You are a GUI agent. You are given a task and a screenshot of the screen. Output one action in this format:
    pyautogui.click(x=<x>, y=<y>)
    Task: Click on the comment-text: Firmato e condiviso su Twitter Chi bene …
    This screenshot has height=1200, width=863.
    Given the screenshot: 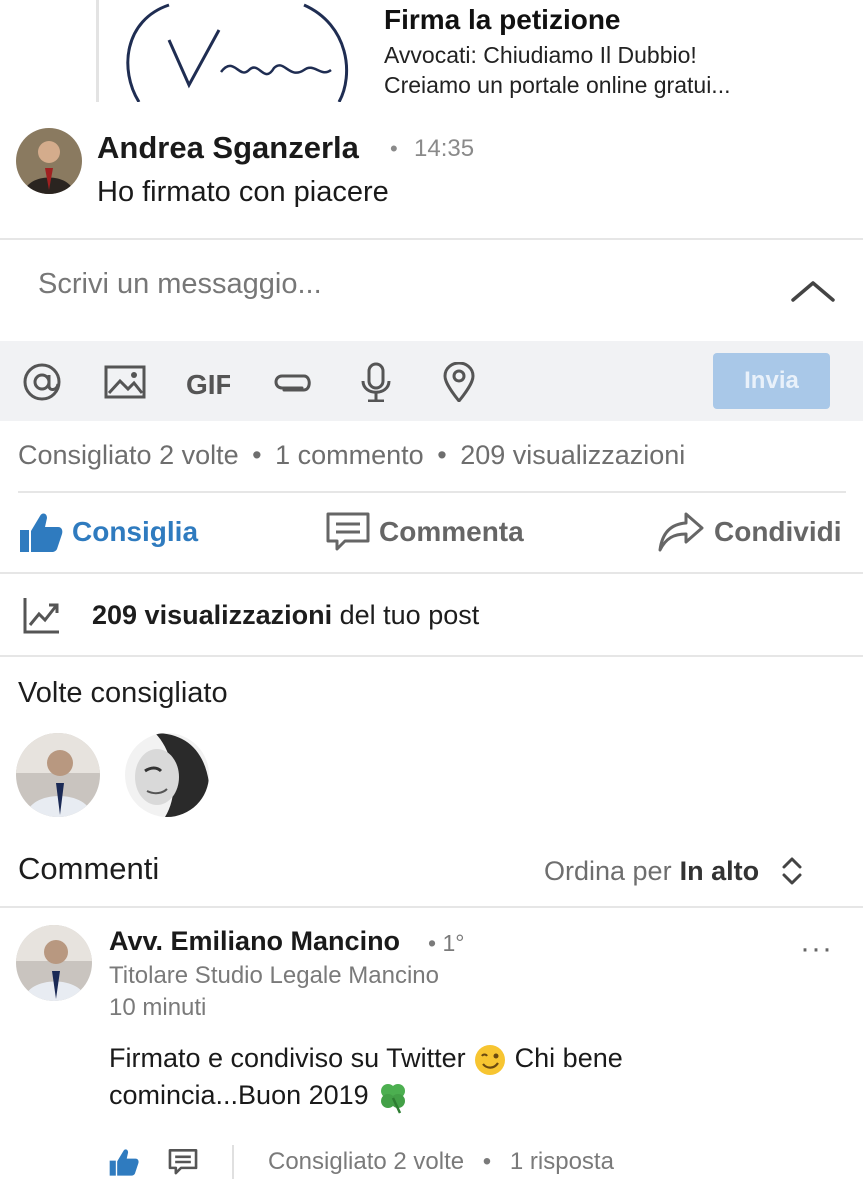 What is the action you would take?
    pyautogui.click(x=459, y=1077)
    